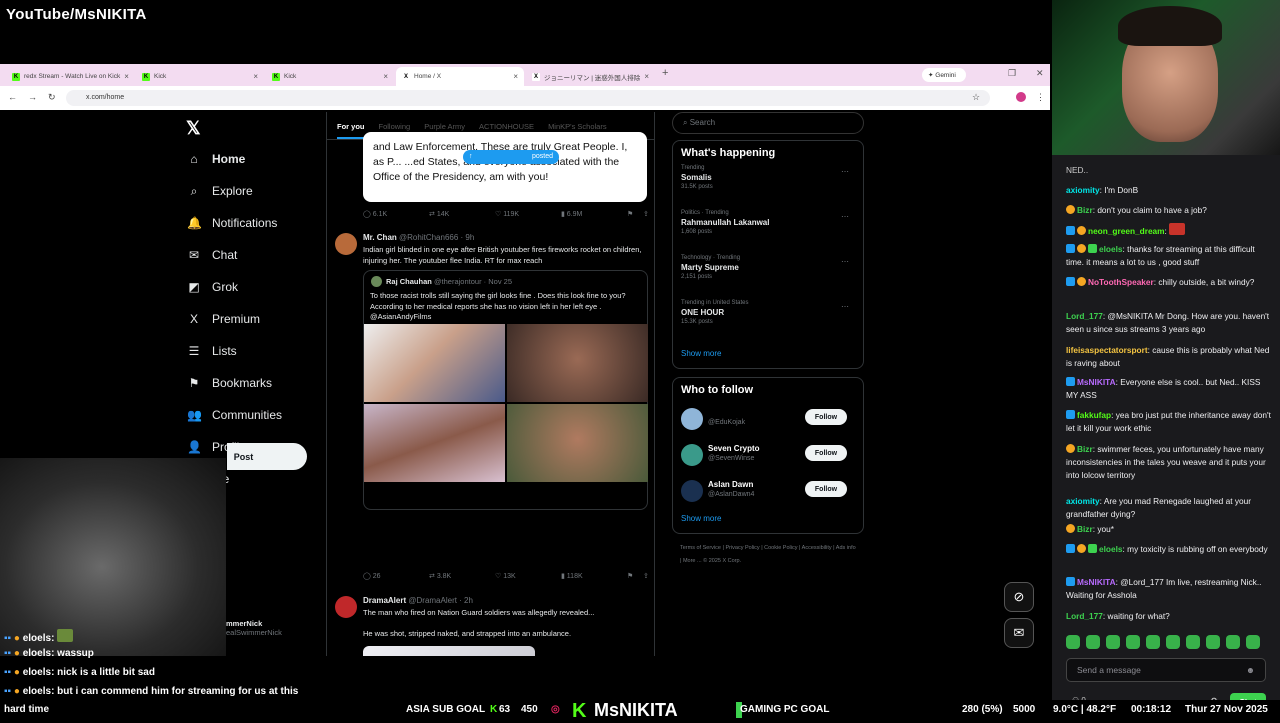 Image resolution: width=1280 pixels, height=723 pixels. I want to click on nav-item-grok: ◩ Grok, so click(250, 287).